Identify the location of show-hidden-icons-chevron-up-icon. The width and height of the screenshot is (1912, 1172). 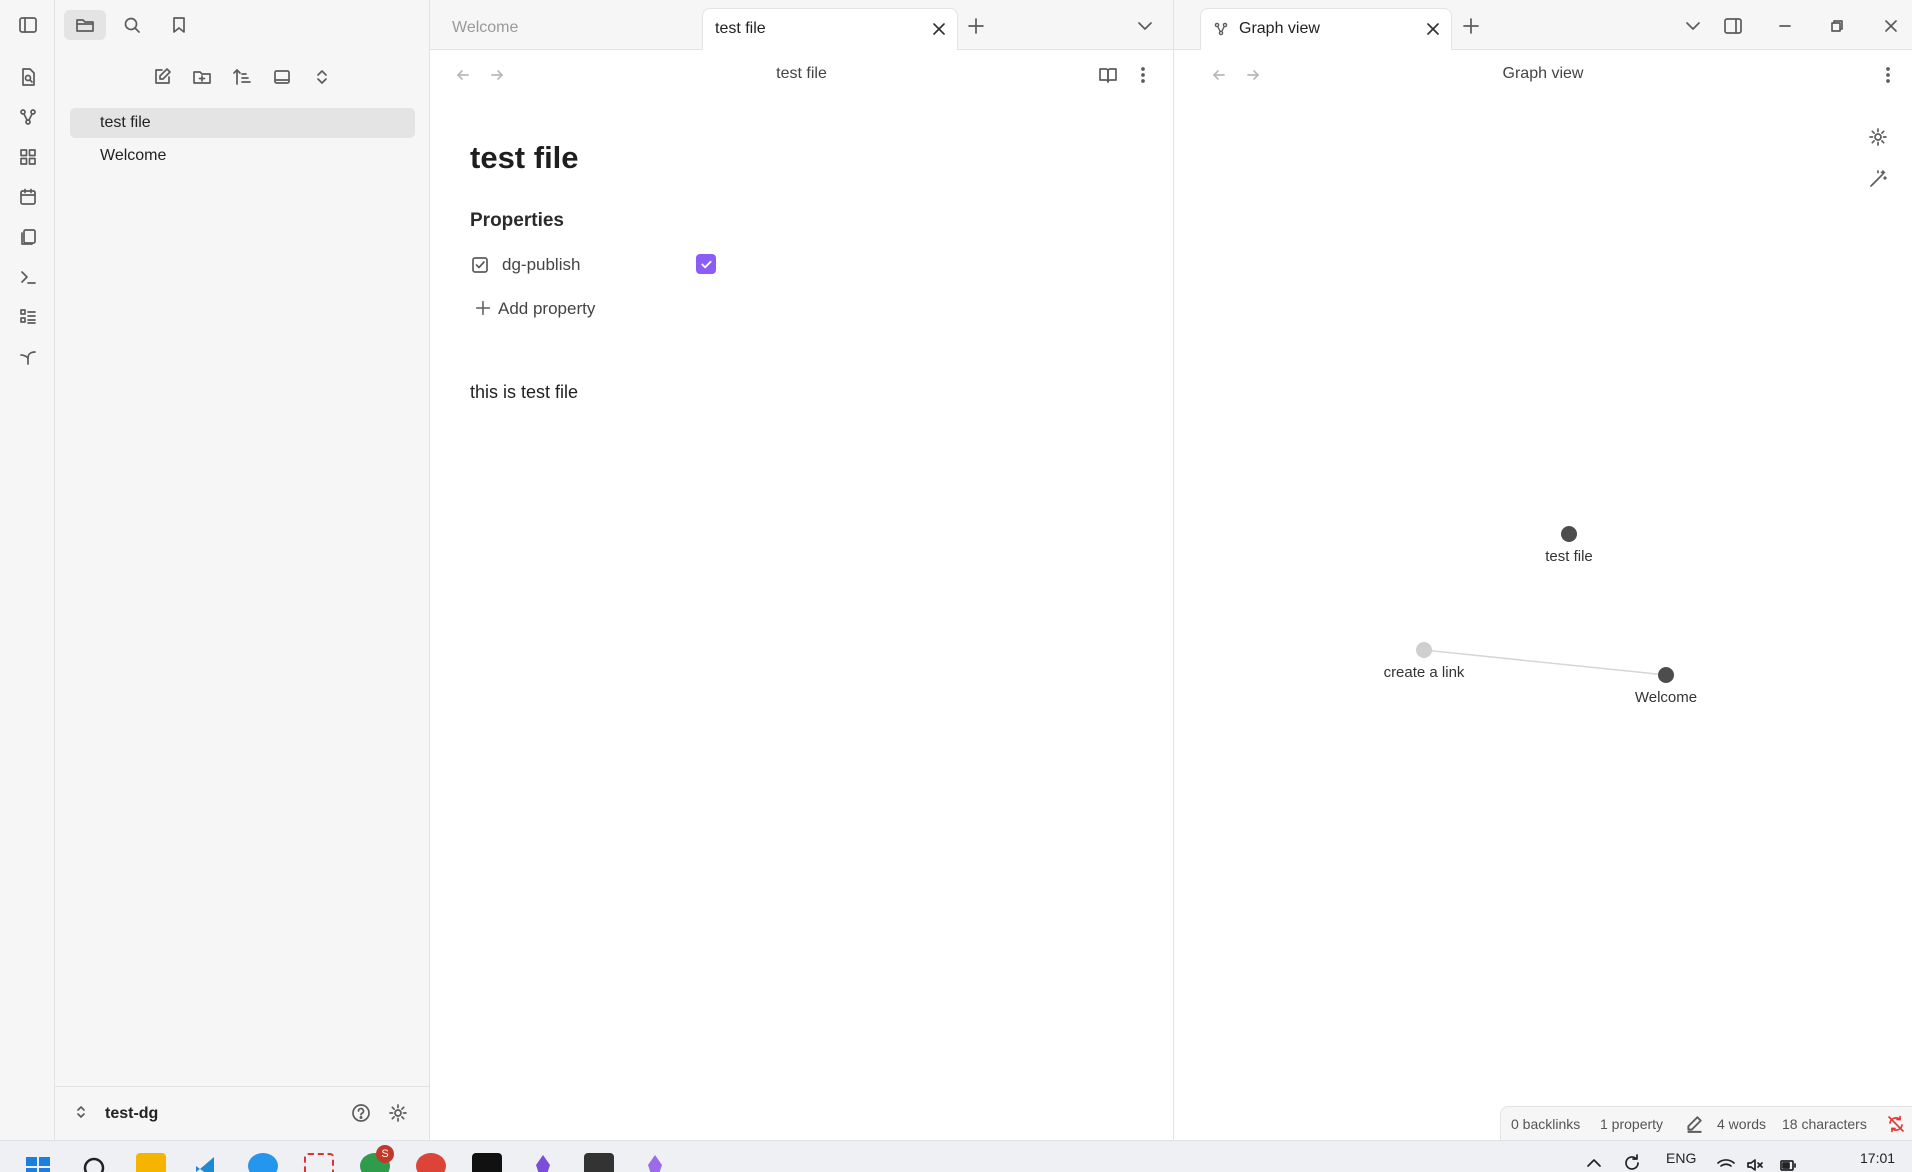
(1594, 1162).